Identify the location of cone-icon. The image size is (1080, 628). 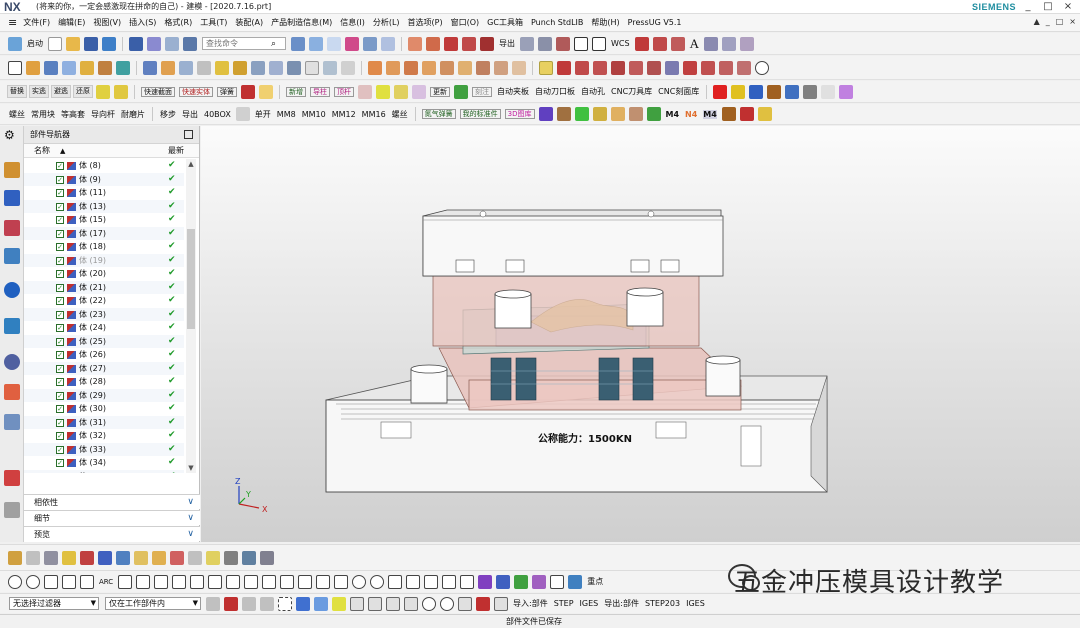
(186, 67).